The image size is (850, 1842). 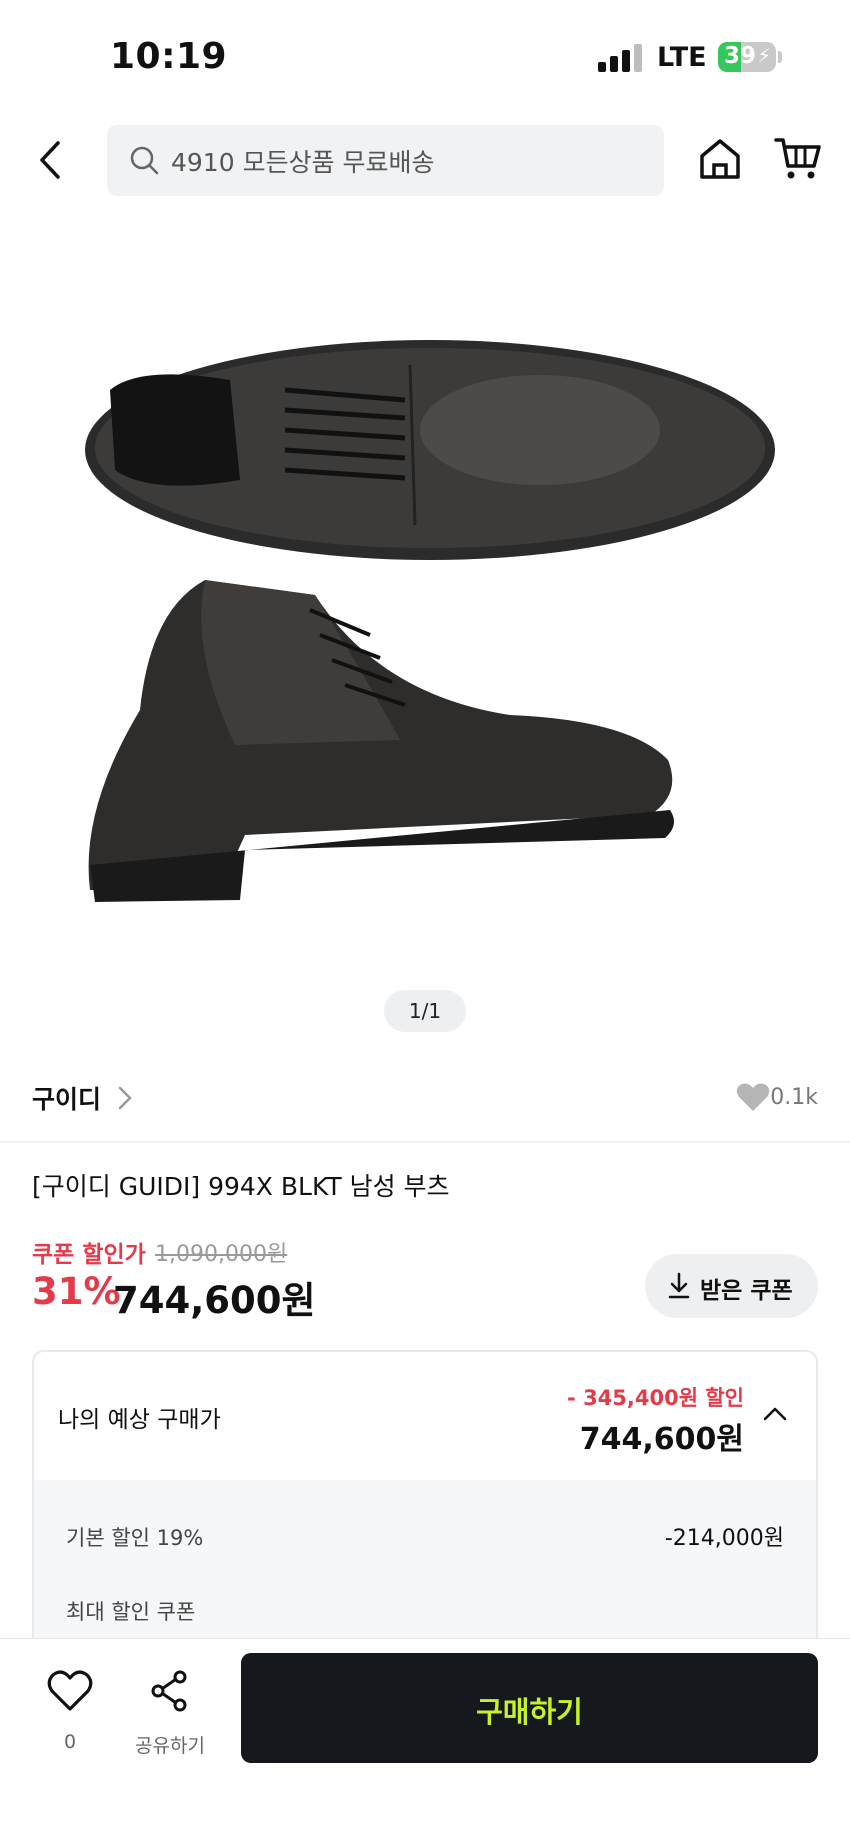 What do you see at coordinates (764, 56) in the screenshot?
I see `charging-bolt-icon: ⚡` at bounding box center [764, 56].